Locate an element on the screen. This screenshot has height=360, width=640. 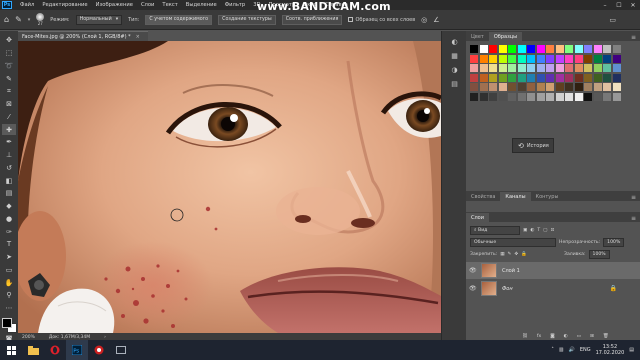
tab-color: Цвет is located at coordinates (477, 36).